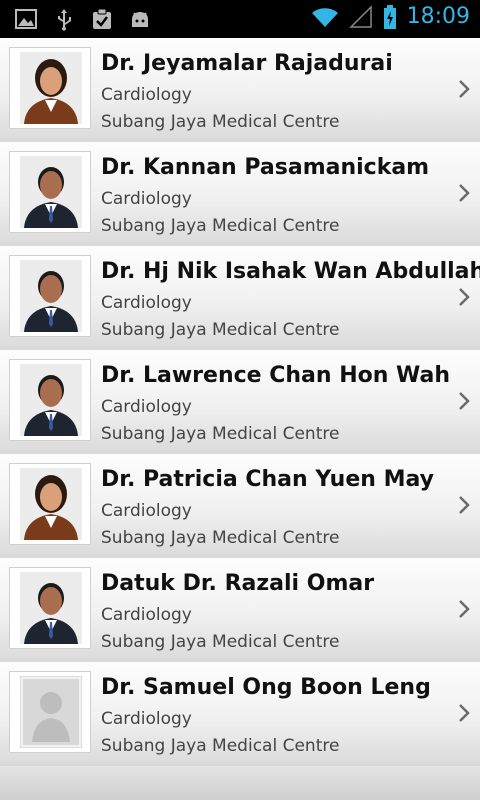  I want to click on doctor-name: Dr. Hj Nik Isahak Wan Abdullah, so click(290, 271).